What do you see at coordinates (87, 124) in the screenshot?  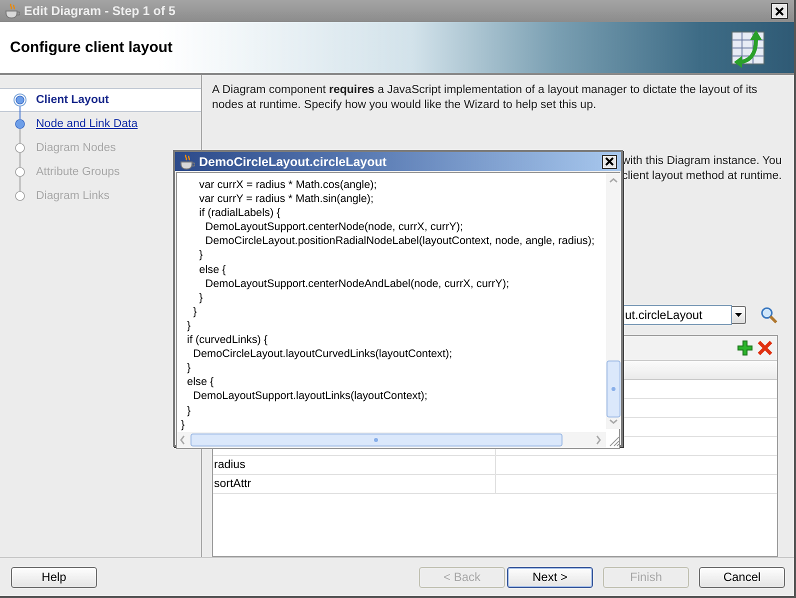 I see `step-label: Node and Link Data` at bounding box center [87, 124].